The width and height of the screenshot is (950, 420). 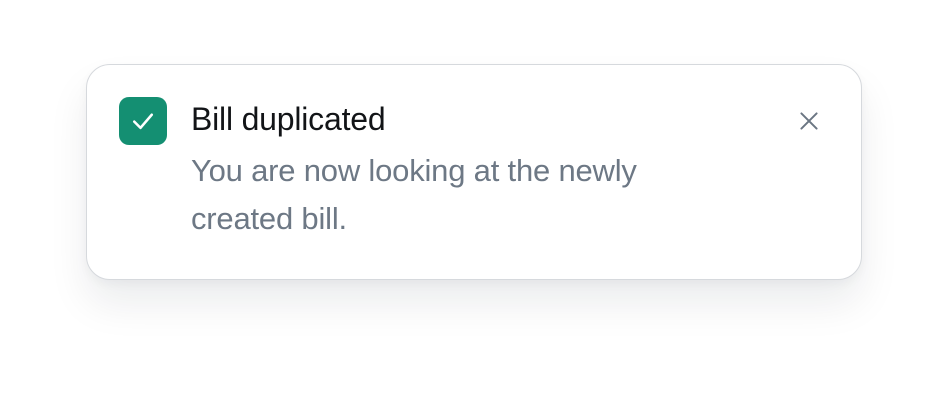 What do you see at coordinates (288, 119) in the screenshot?
I see `toast-title: Bill duplicated` at bounding box center [288, 119].